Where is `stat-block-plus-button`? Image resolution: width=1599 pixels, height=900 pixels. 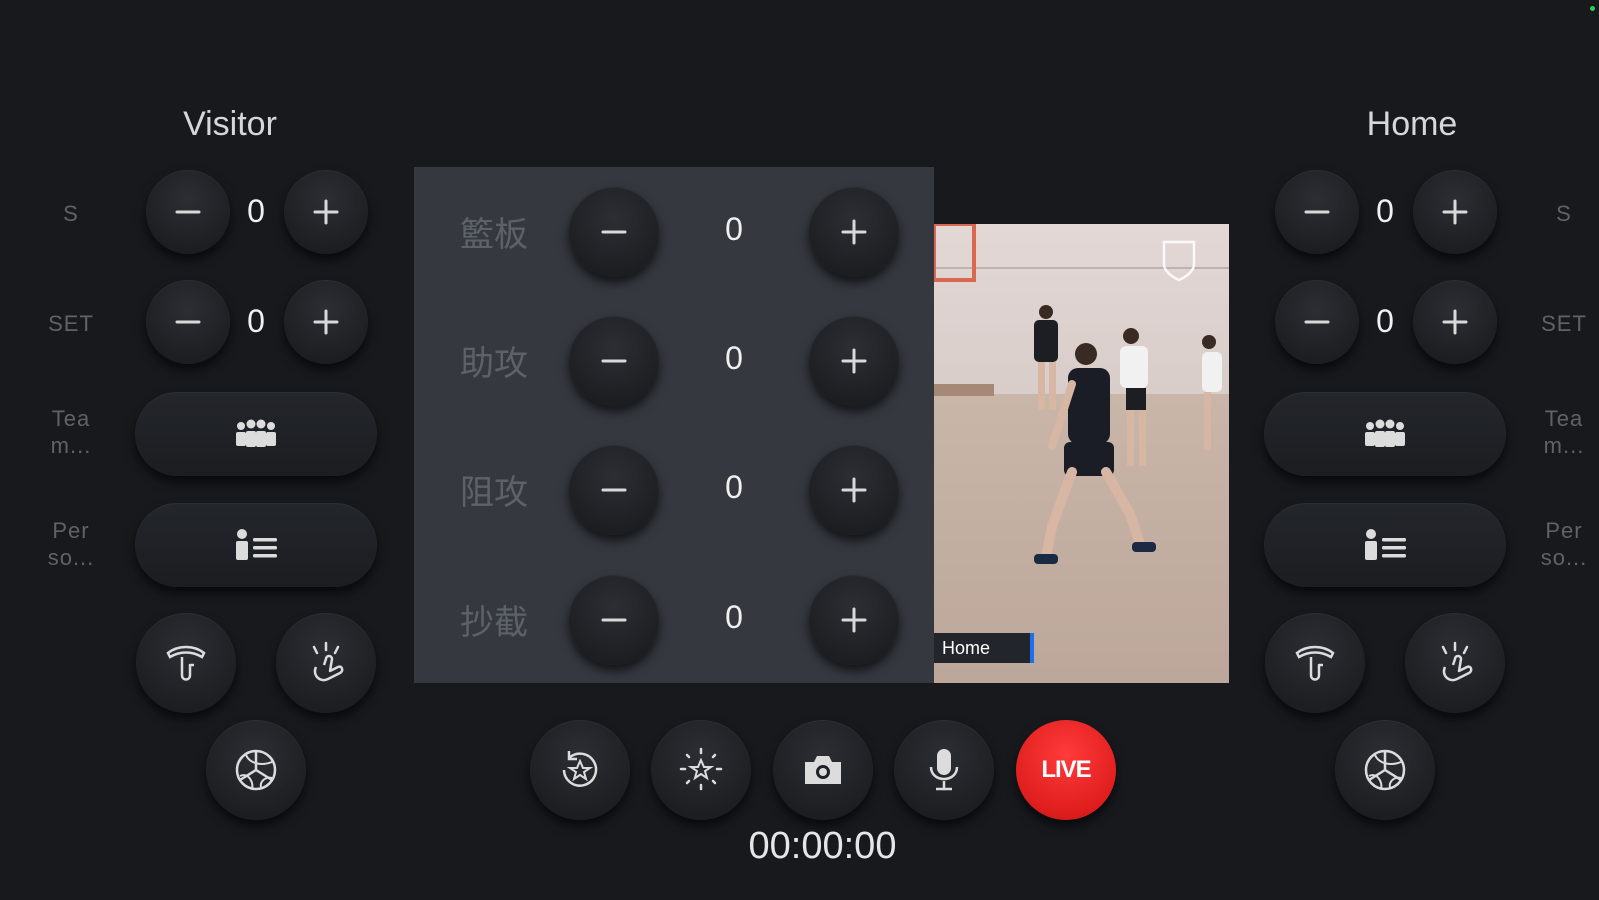
stat-block-plus-button is located at coordinates (854, 490).